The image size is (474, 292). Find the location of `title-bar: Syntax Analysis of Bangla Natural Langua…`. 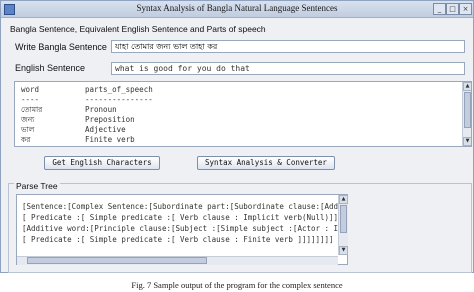

title-bar: Syntax Analysis of Bangla Natural Langua… is located at coordinates (237, 9).